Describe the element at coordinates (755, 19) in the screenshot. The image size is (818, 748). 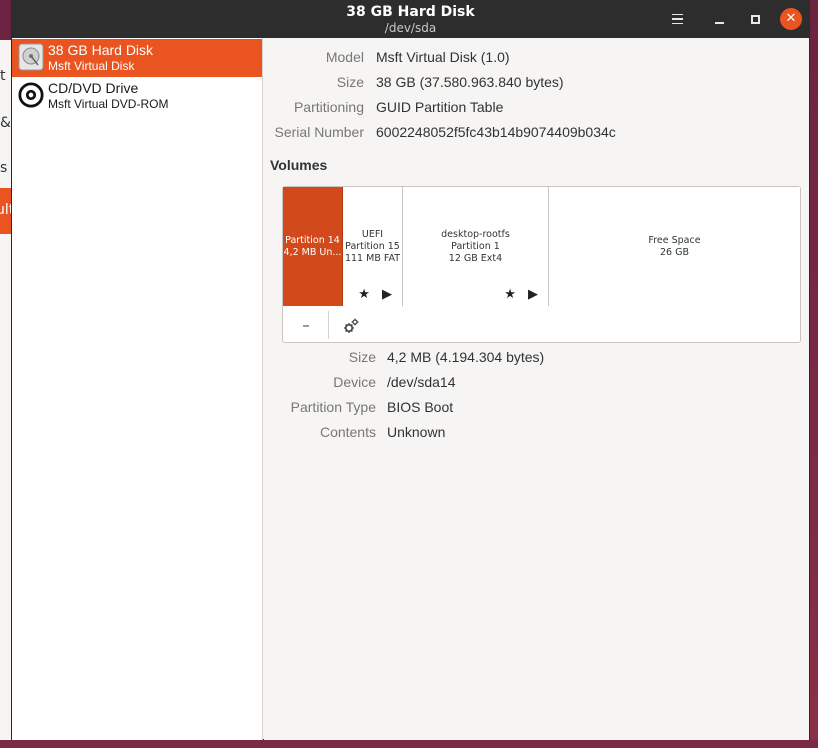
I see `maximize-icon` at that location.